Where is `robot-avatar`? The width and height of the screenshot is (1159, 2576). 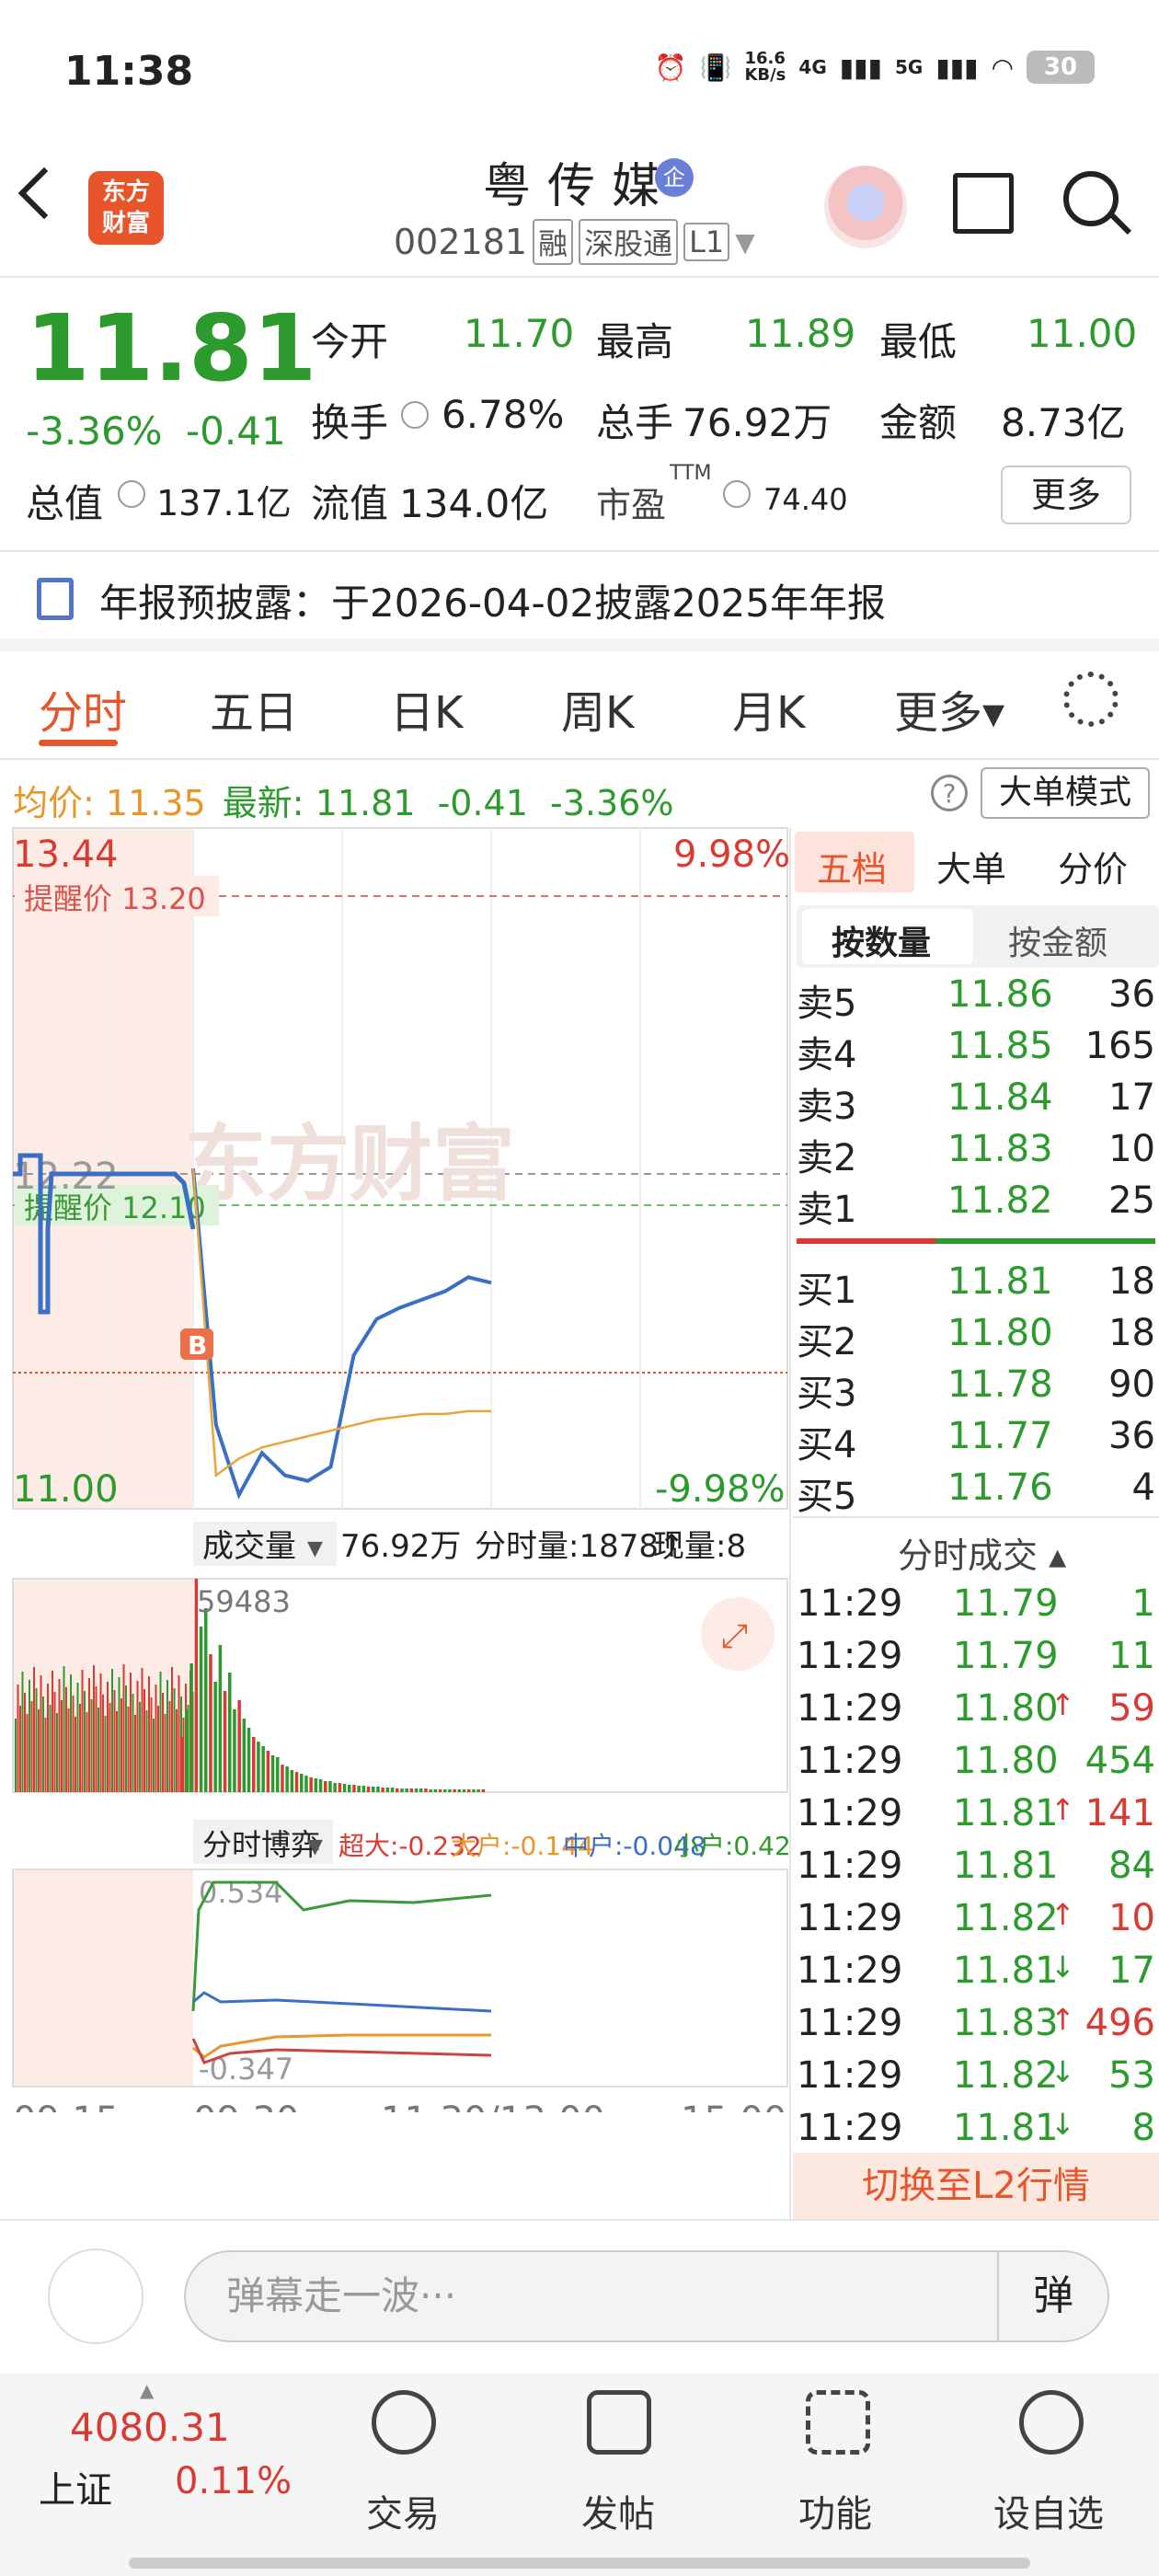
robot-avatar is located at coordinates (865, 207).